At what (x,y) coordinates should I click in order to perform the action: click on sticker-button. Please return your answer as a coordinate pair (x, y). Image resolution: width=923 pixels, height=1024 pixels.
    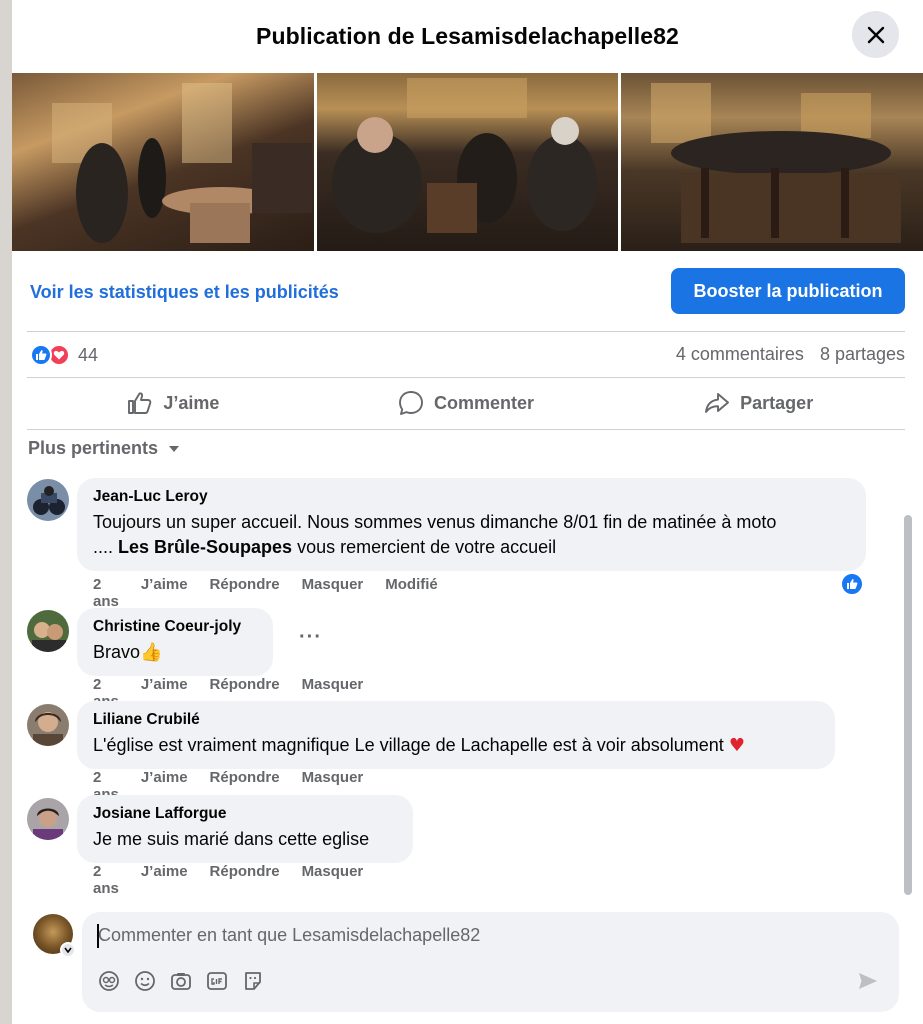
    Looking at the image, I should click on (253, 981).